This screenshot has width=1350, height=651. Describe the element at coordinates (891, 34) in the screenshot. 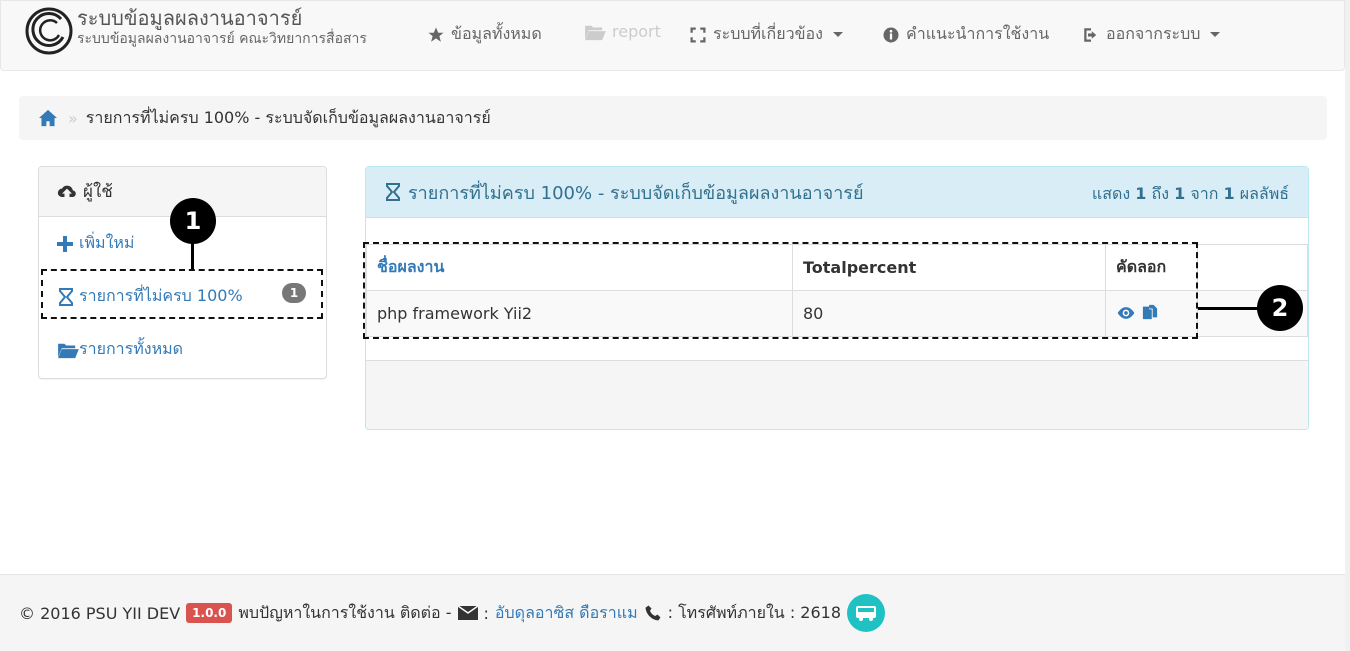

I see `info-circle-icon` at that location.